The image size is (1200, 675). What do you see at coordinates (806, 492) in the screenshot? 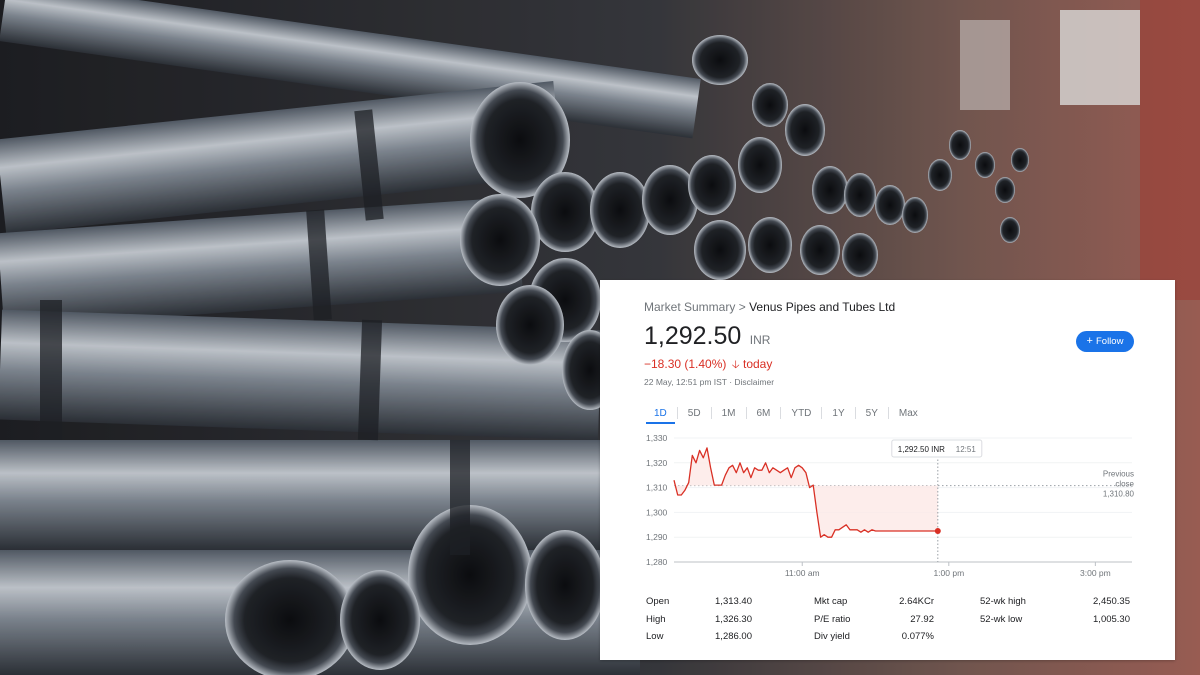
I see `series-fill` at bounding box center [806, 492].